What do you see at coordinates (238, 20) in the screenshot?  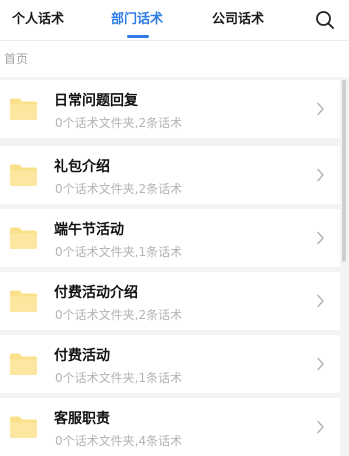 I see `tab-company-scripts: 公司话术` at bounding box center [238, 20].